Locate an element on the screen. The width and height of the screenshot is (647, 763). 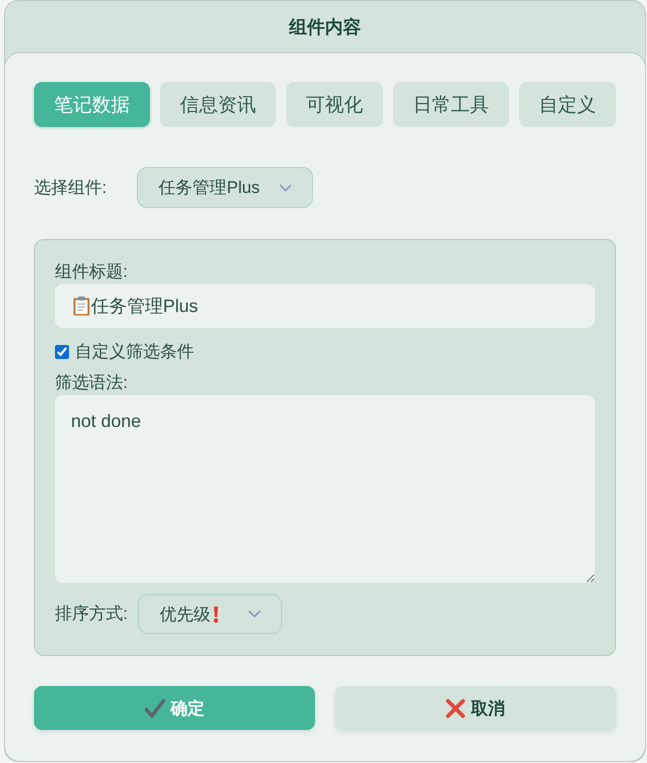
syntax-label: 筛选语法: is located at coordinates (91, 383).